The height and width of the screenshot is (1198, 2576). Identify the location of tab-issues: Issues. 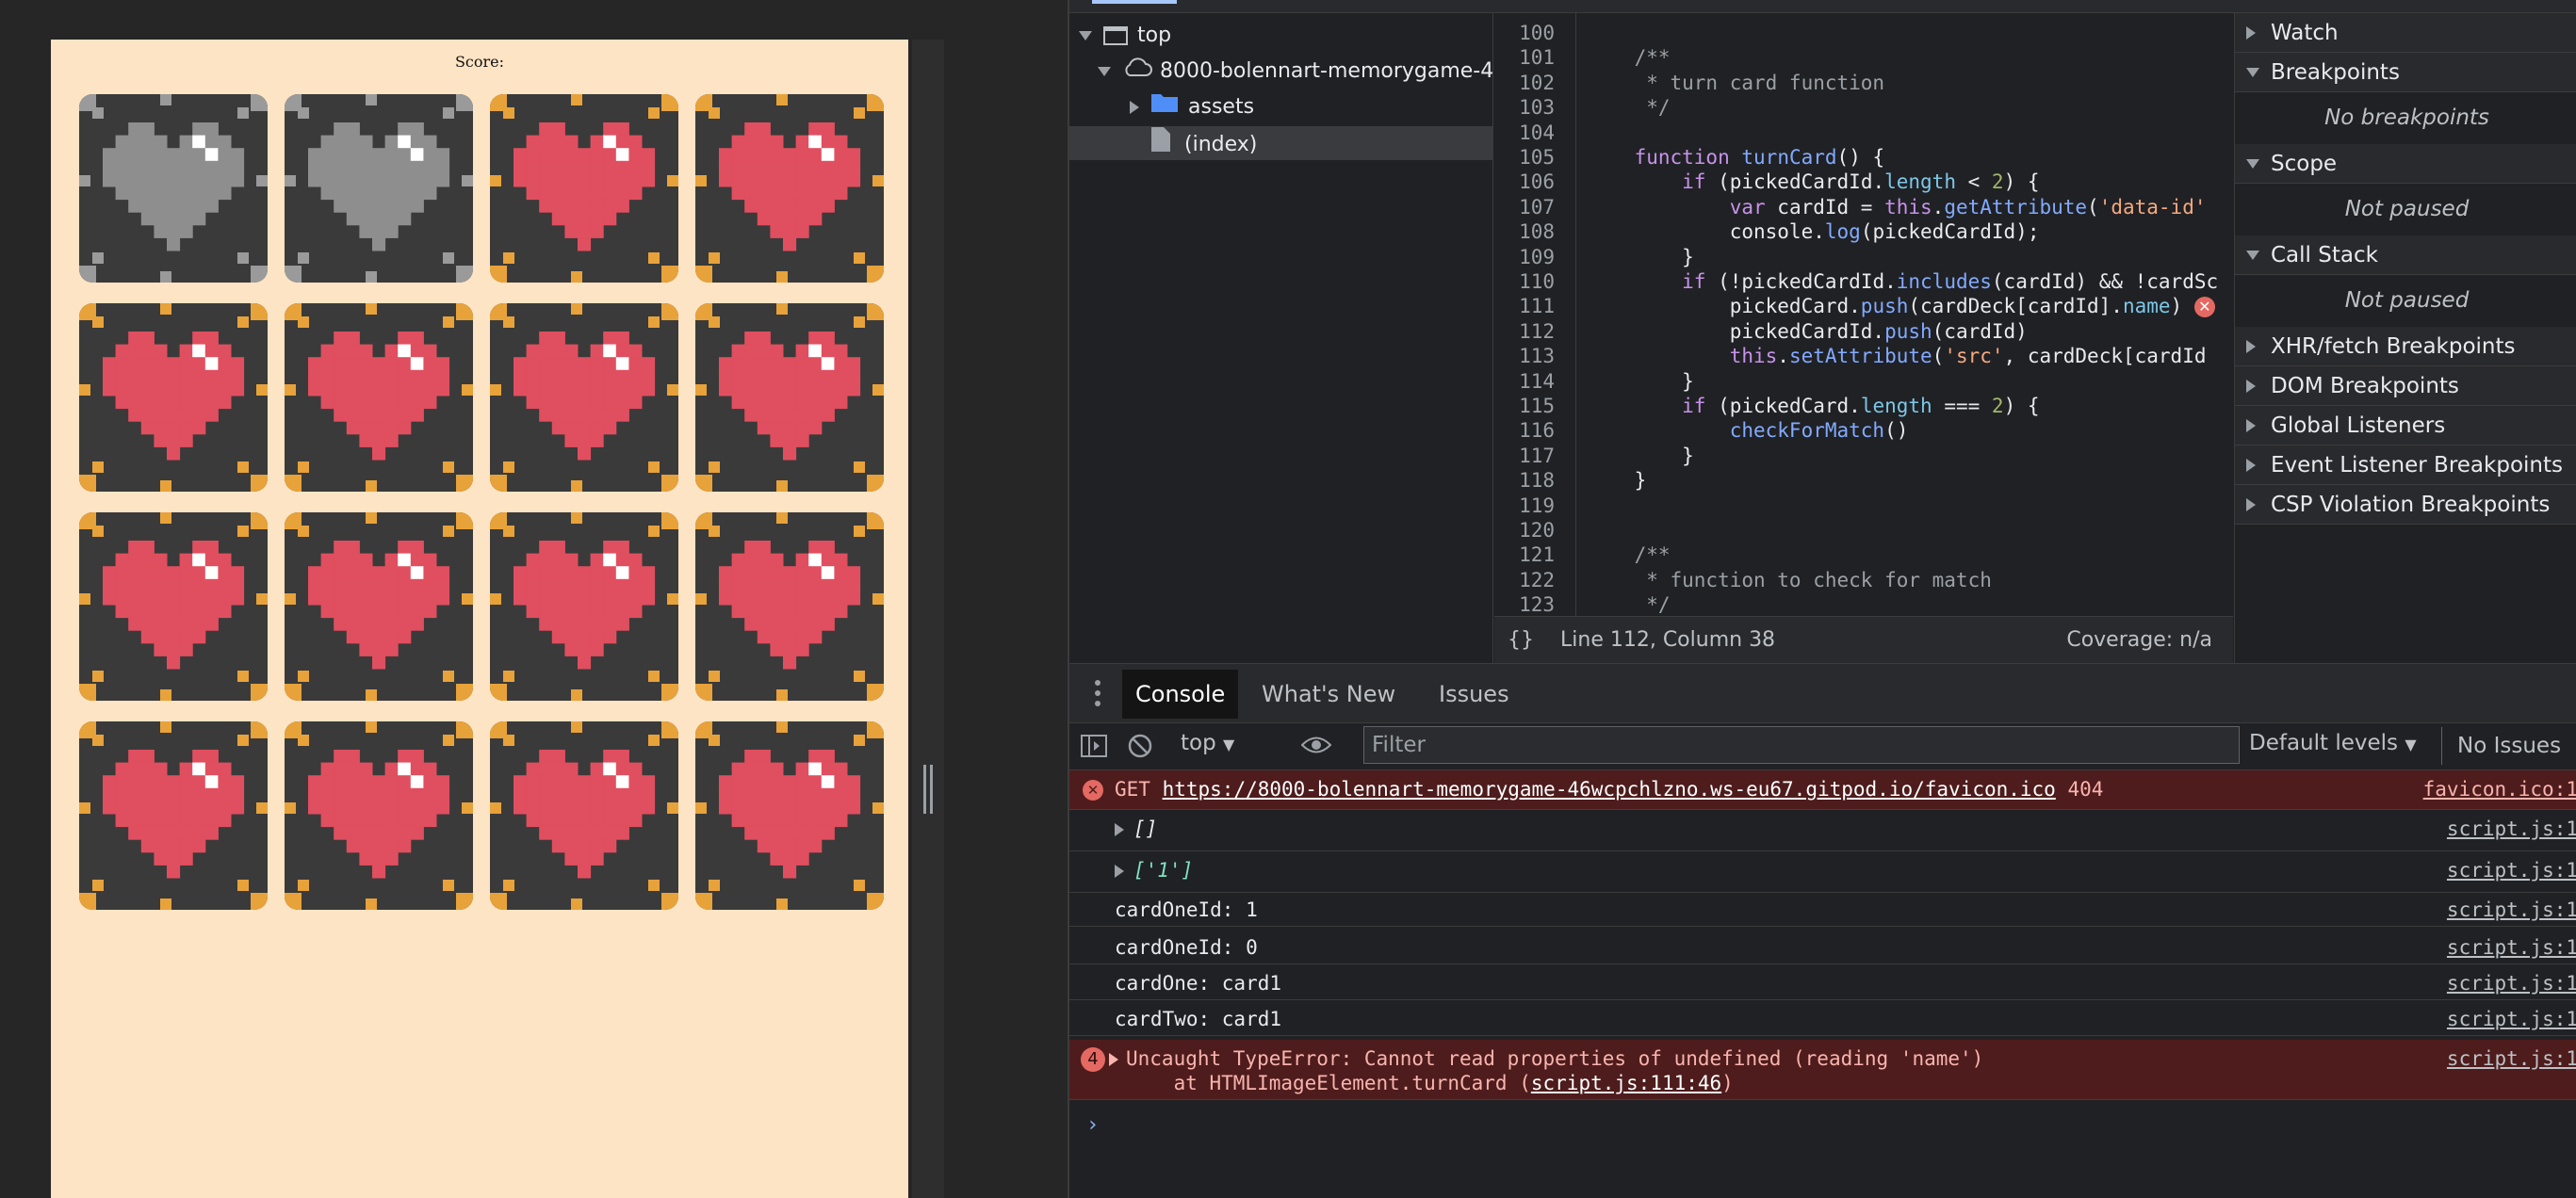
(1474, 694).